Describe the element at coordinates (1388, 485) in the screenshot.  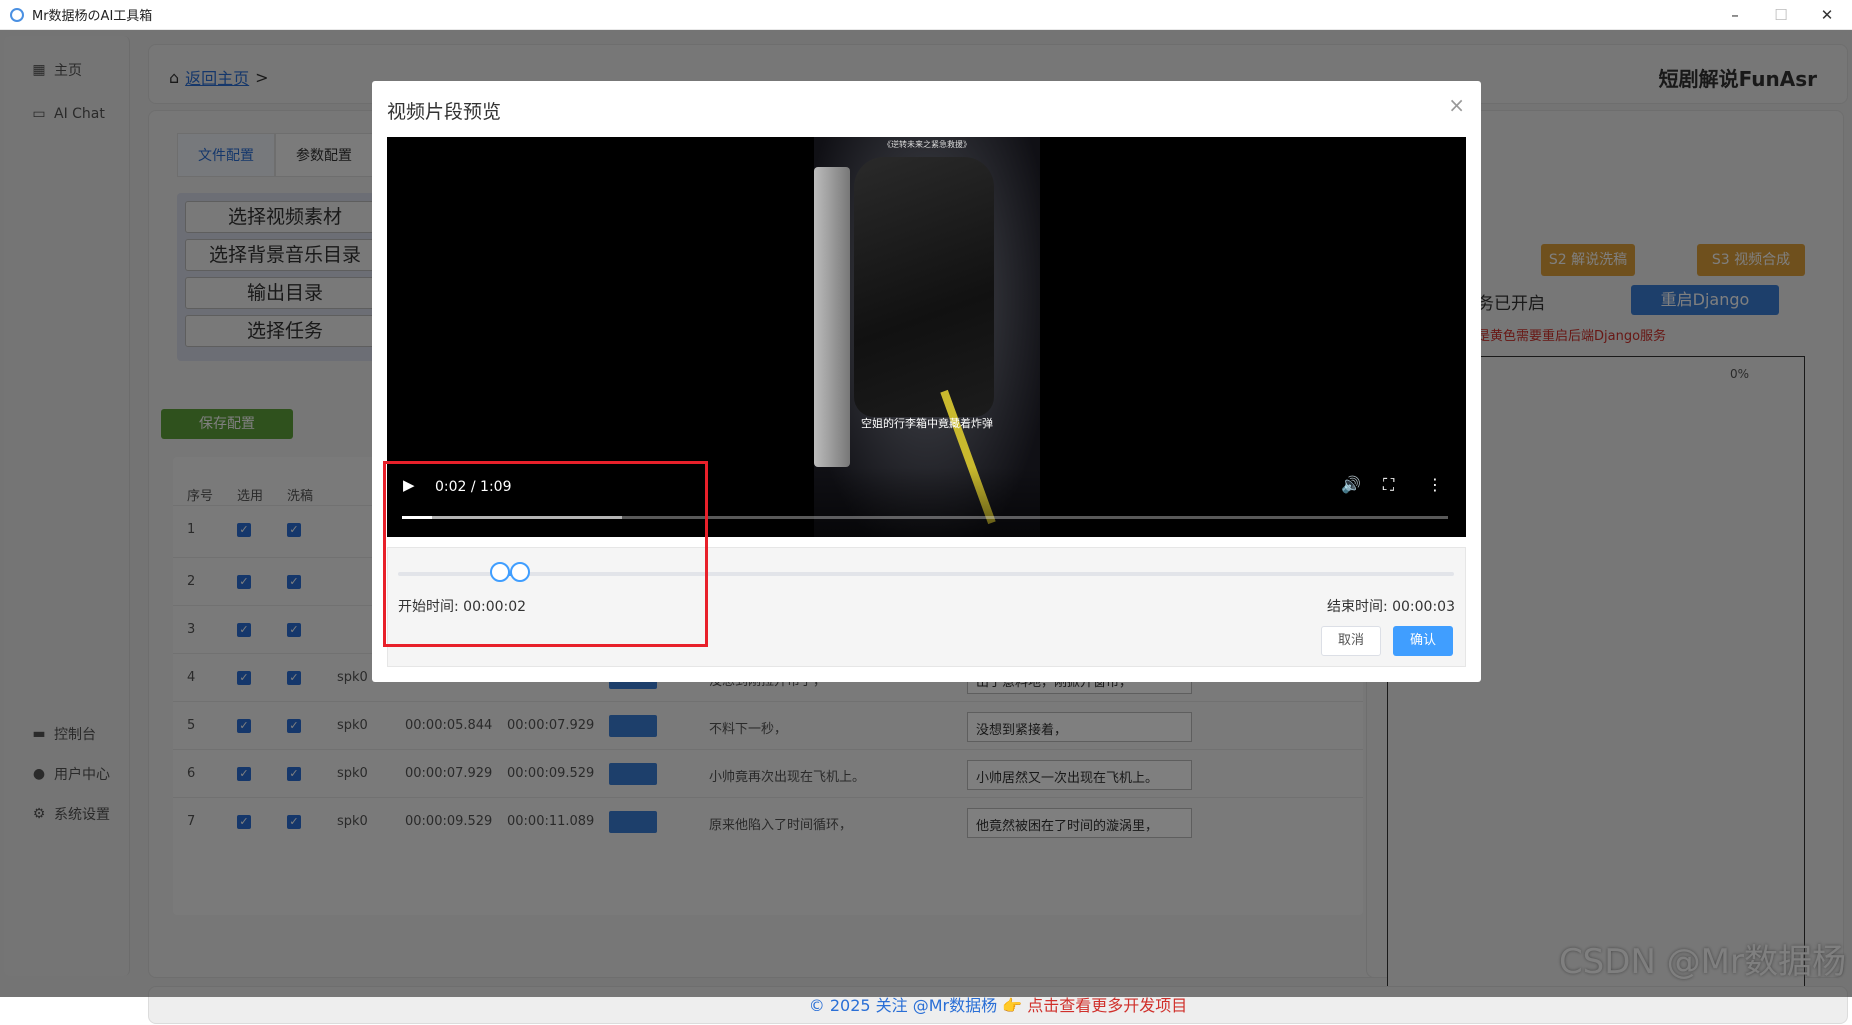
I see `fullscreen-icon: ⛶` at that location.